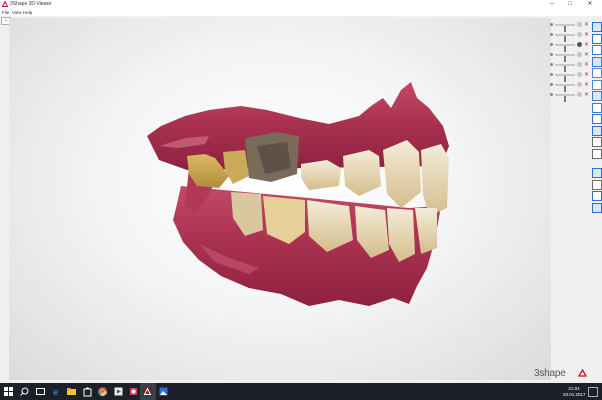  What do you see at coordinates (118, 391) in the screenshot?
I see `media-player-icon` at bounding box center [118, 391].